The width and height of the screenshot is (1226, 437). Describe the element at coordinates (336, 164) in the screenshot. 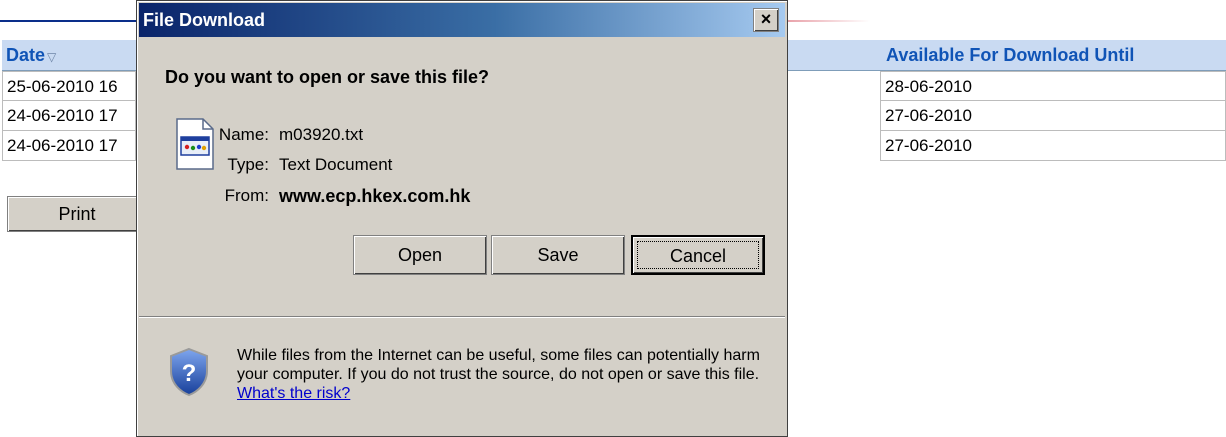

I see `file-type-value: Text Document` at that location.